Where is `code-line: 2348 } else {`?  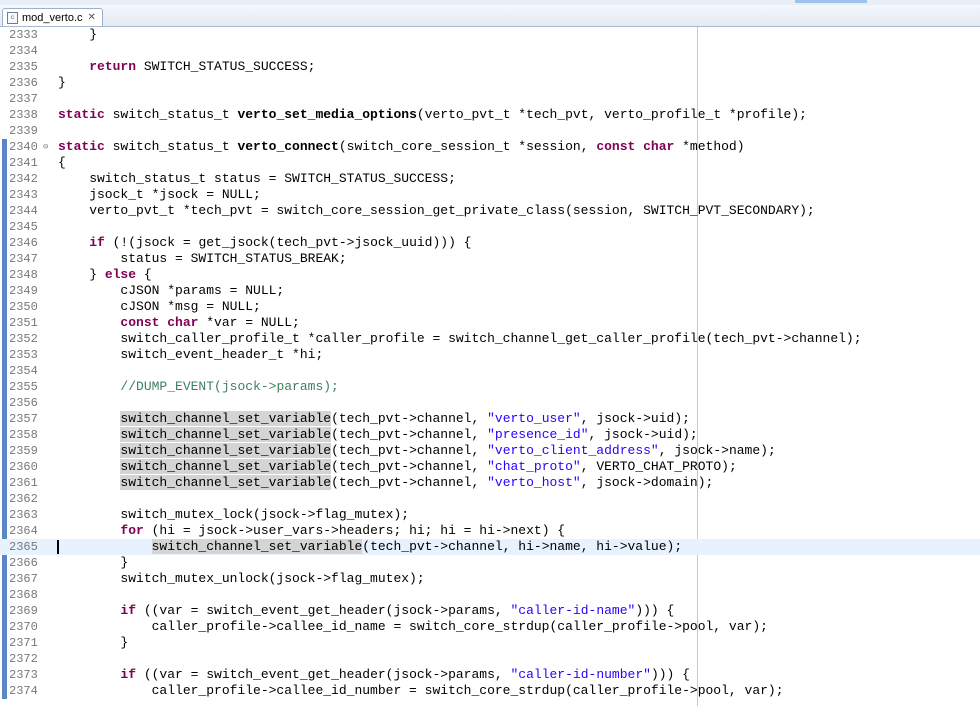 code-line: 2348 } else { is located at coordinates (490, 275).